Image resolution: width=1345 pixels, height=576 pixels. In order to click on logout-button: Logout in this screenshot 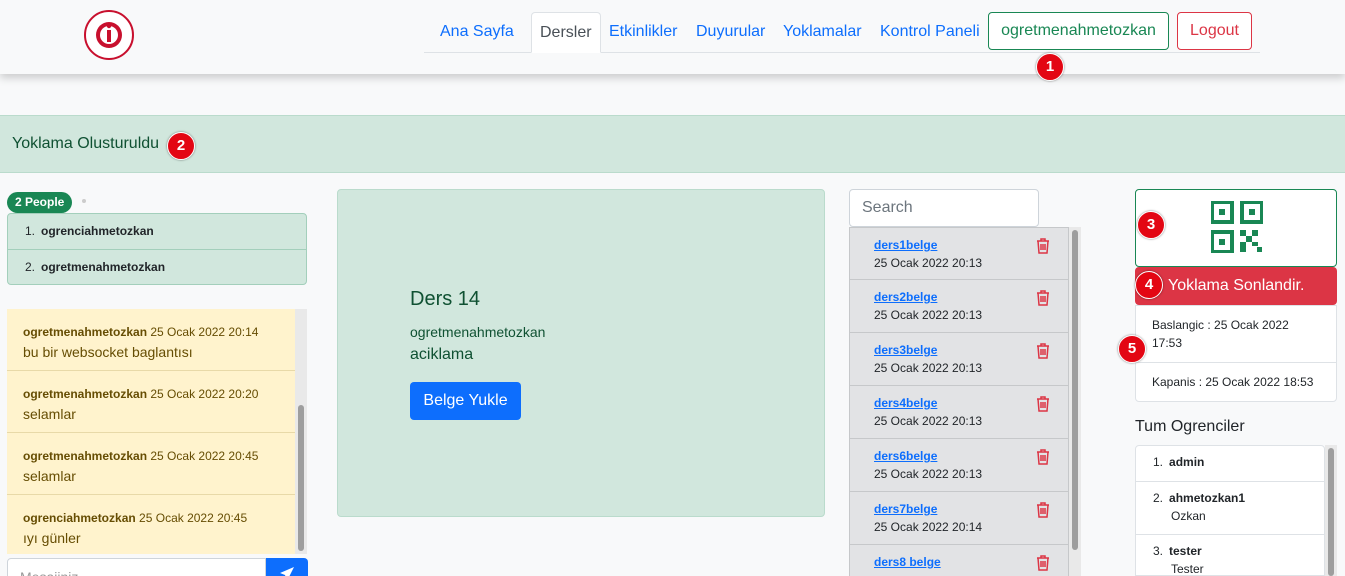, I will do `click(1214, 31)`.